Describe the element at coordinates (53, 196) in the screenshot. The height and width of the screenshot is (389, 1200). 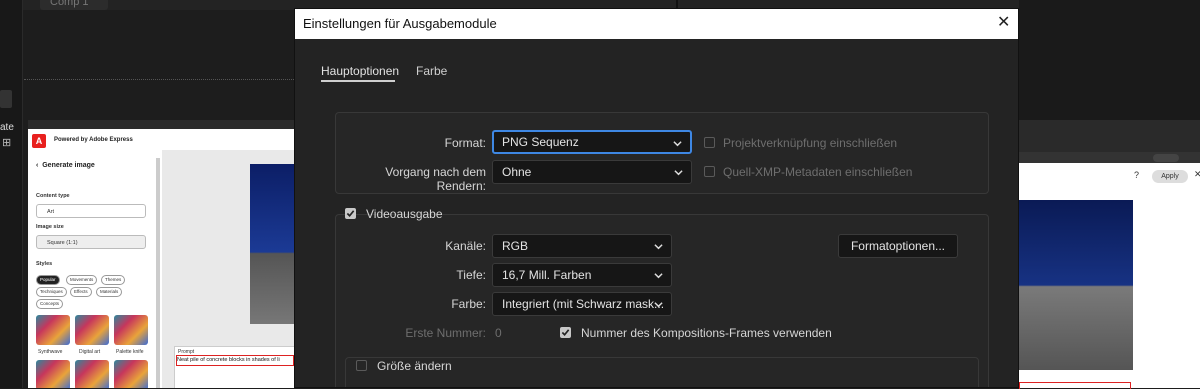
I see `content-type-label: Content type` at that location.